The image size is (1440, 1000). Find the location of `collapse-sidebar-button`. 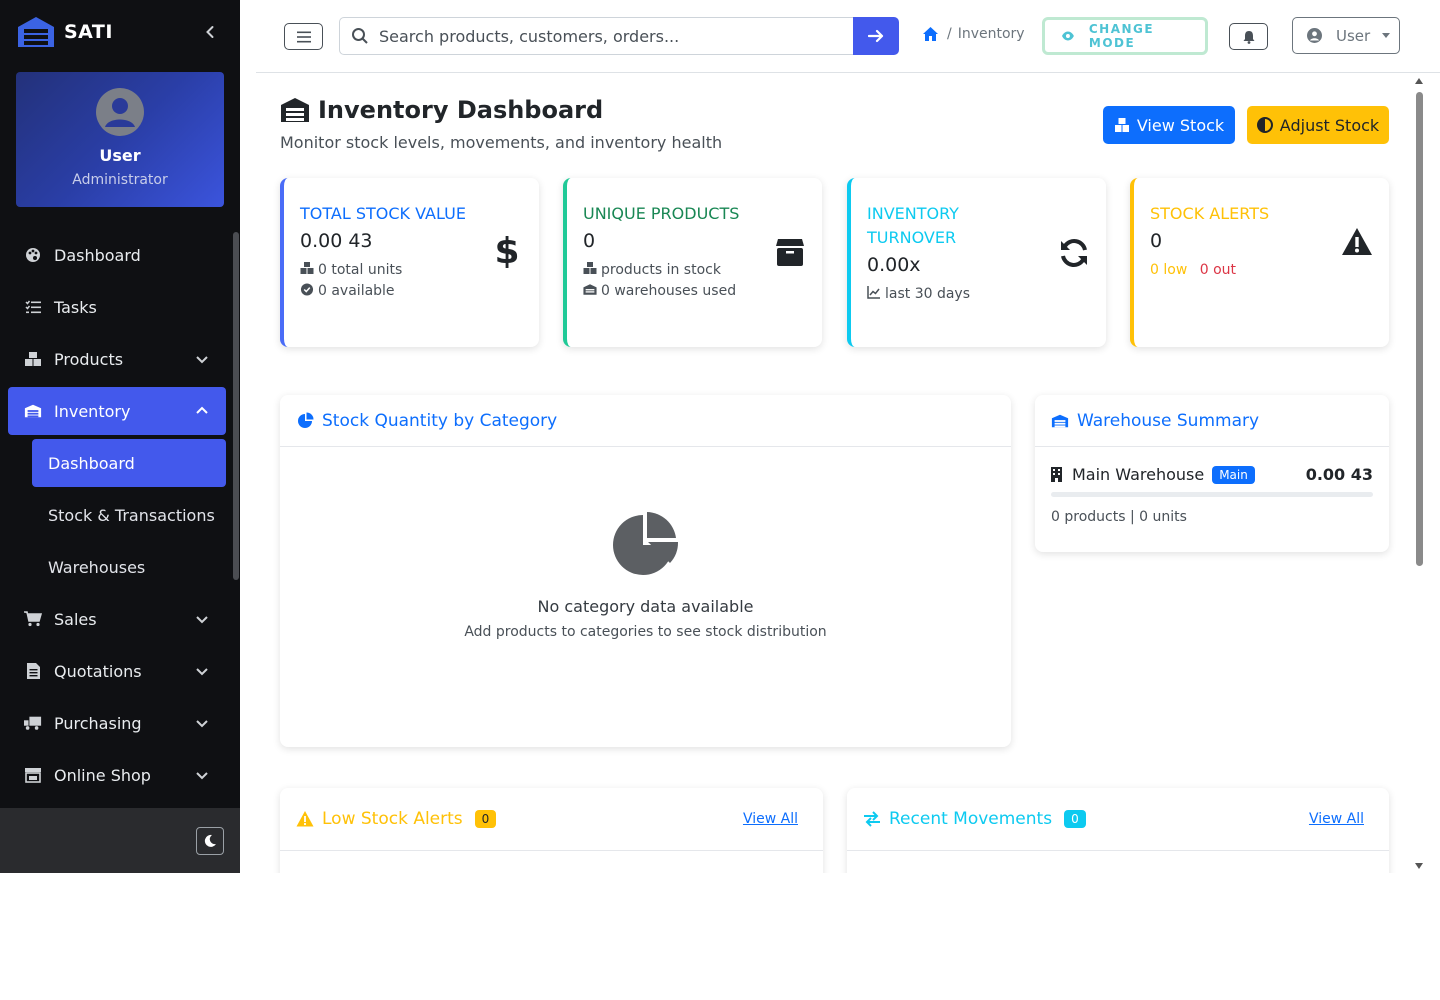

collapse-sidebar-button is located at coordinates (210, 32).